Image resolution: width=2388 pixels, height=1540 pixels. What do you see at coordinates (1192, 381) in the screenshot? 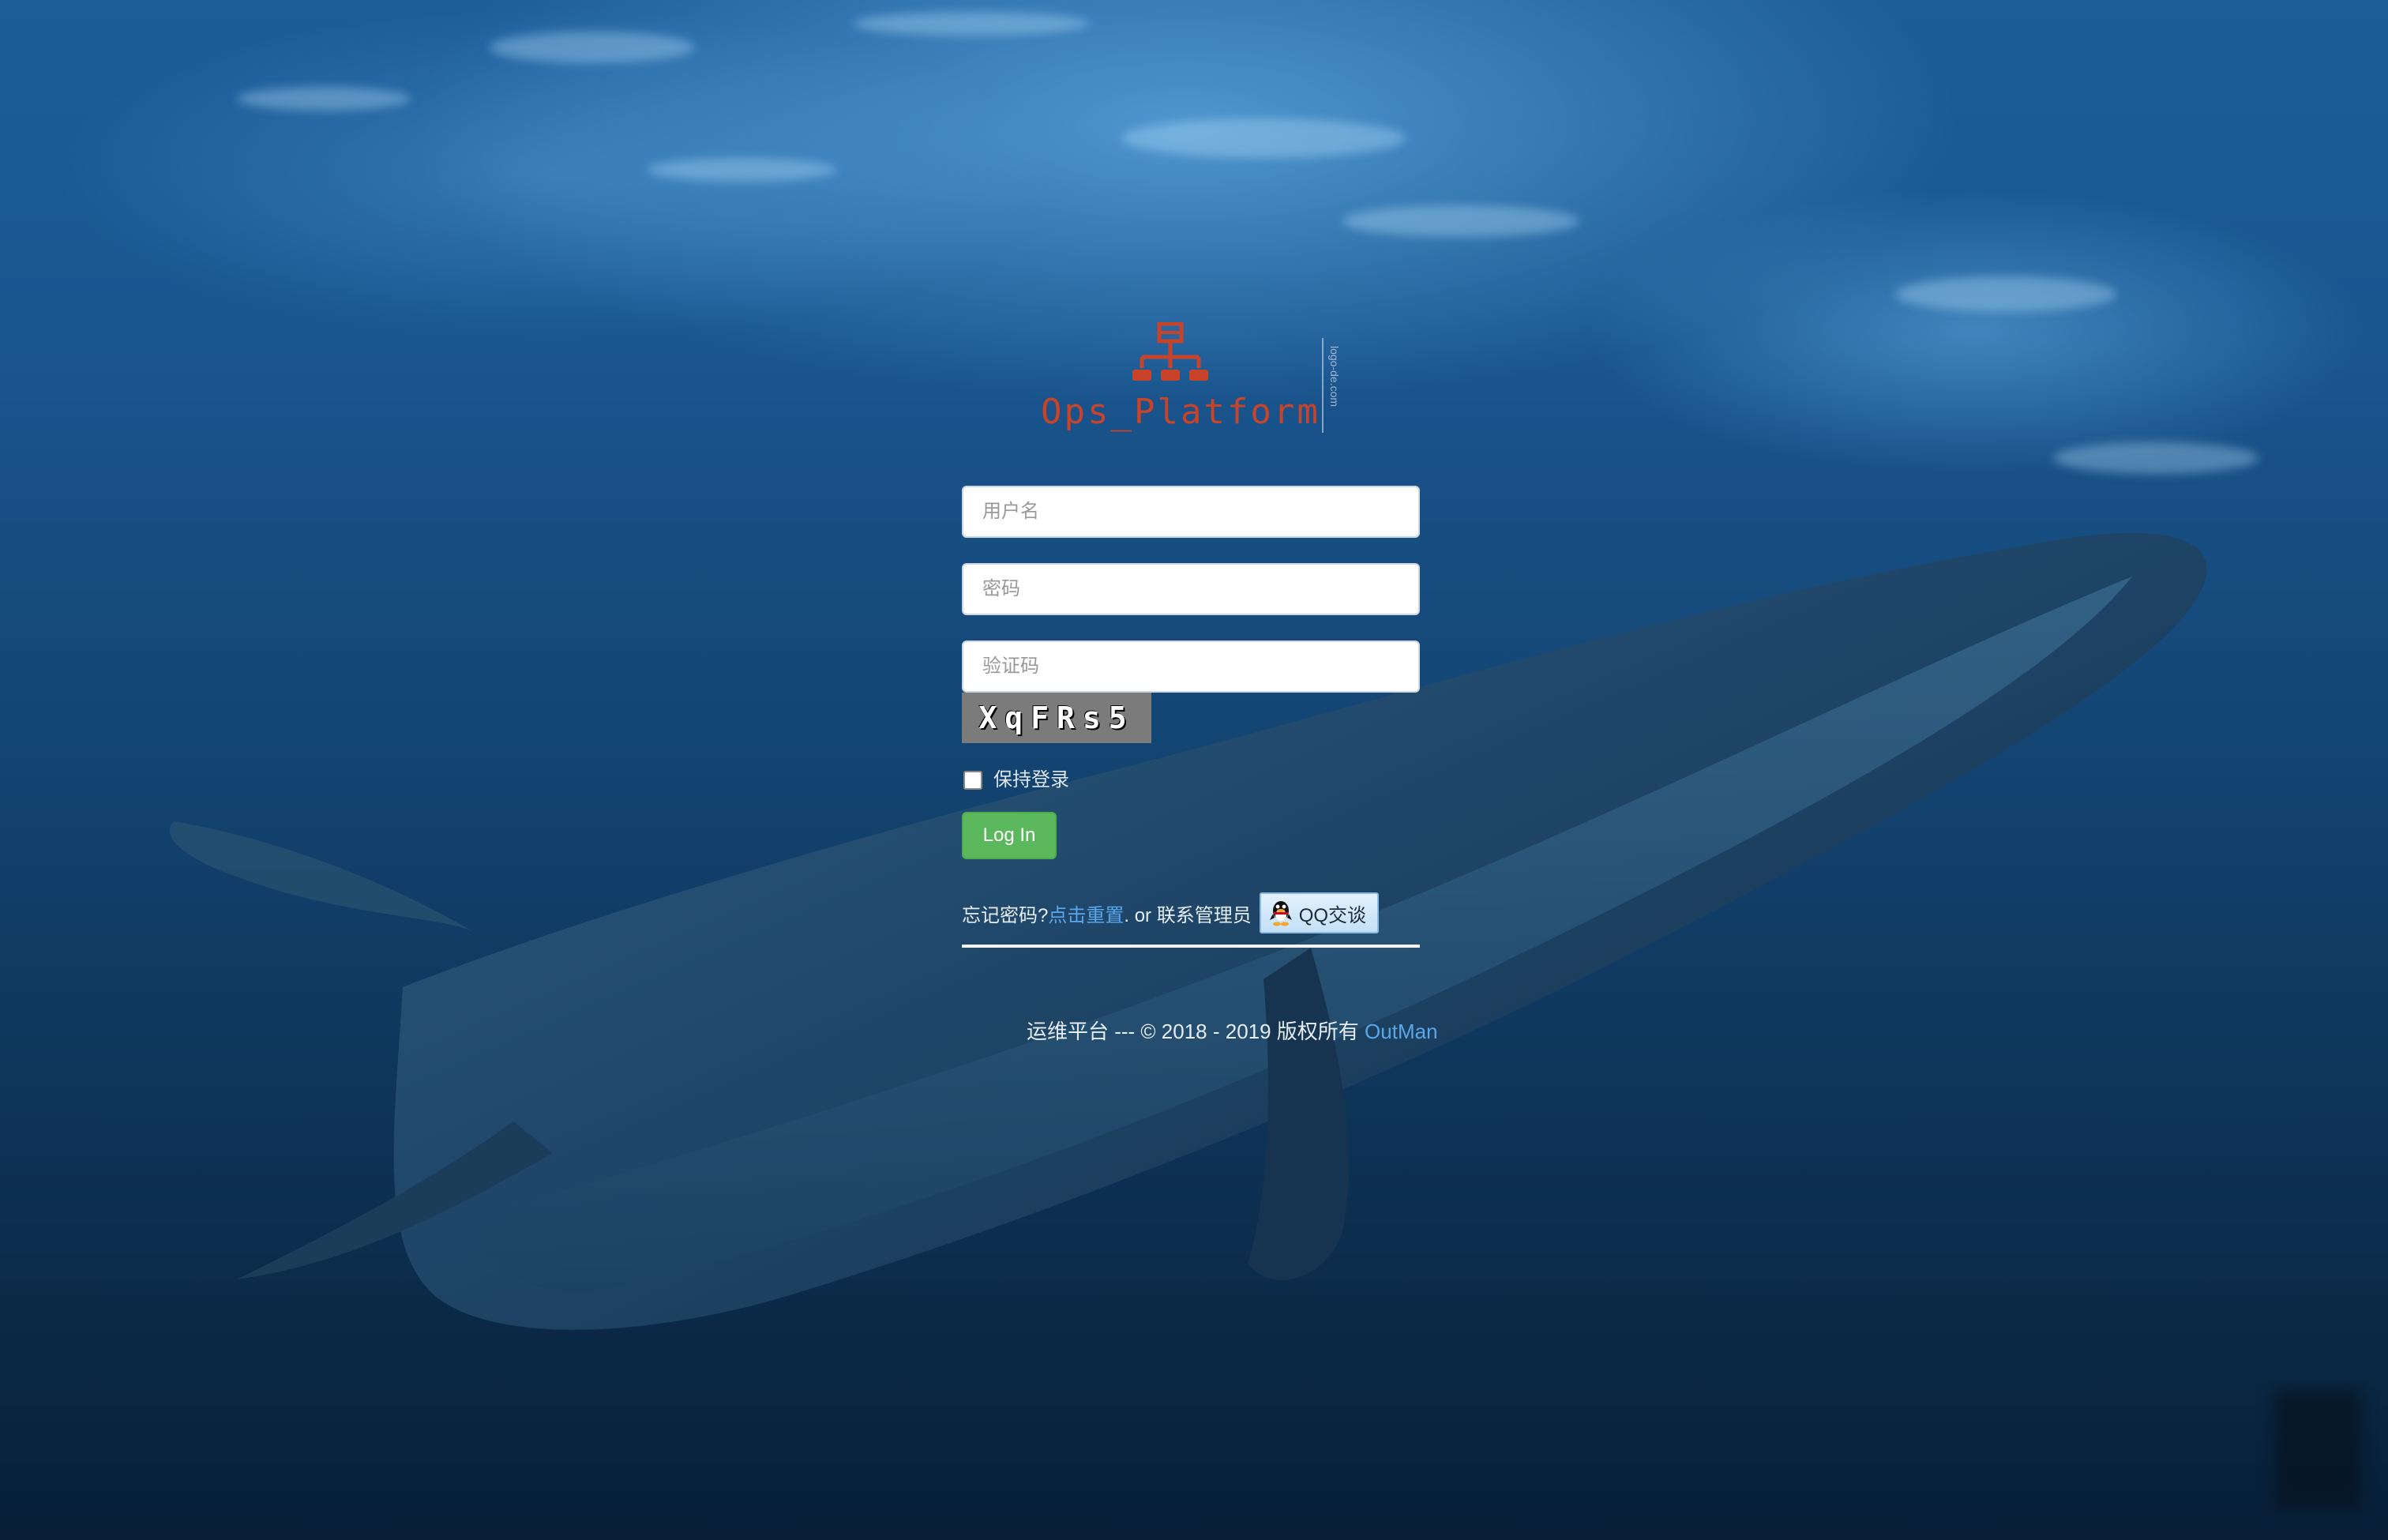
I see `app-logo: Ops_Platform logo-de.com` at bounding box center [1192, 381].